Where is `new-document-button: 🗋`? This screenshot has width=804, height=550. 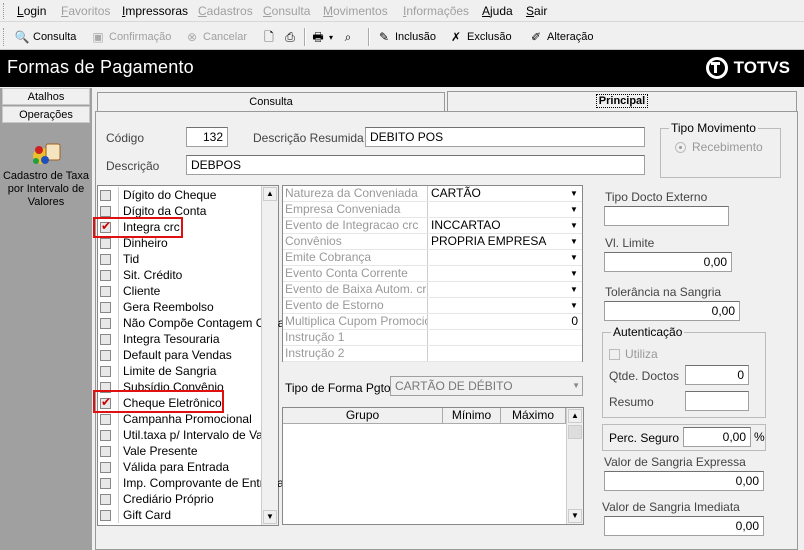
new-document-button: 🗋 is located at coordinates (269, 37).